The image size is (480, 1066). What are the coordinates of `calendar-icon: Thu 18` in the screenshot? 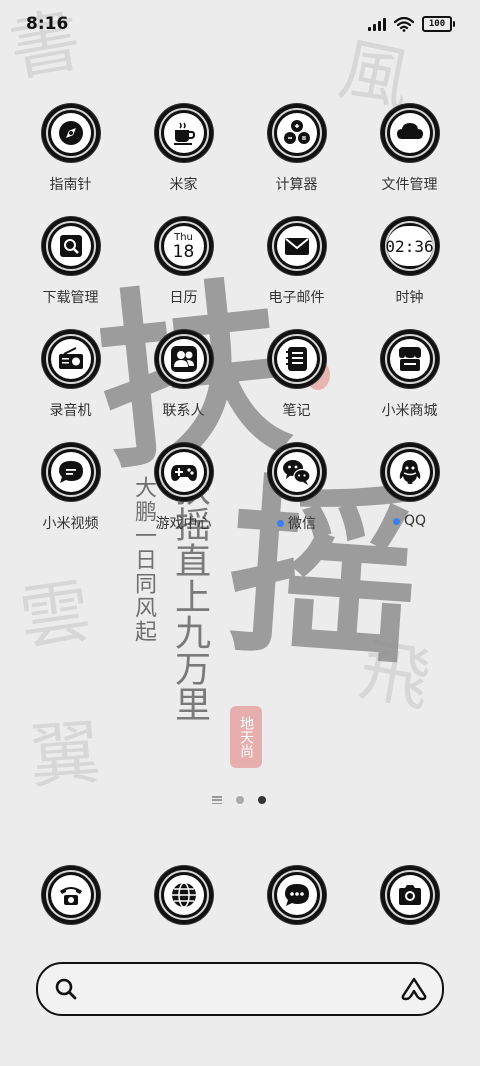 It's located at (183, 246).